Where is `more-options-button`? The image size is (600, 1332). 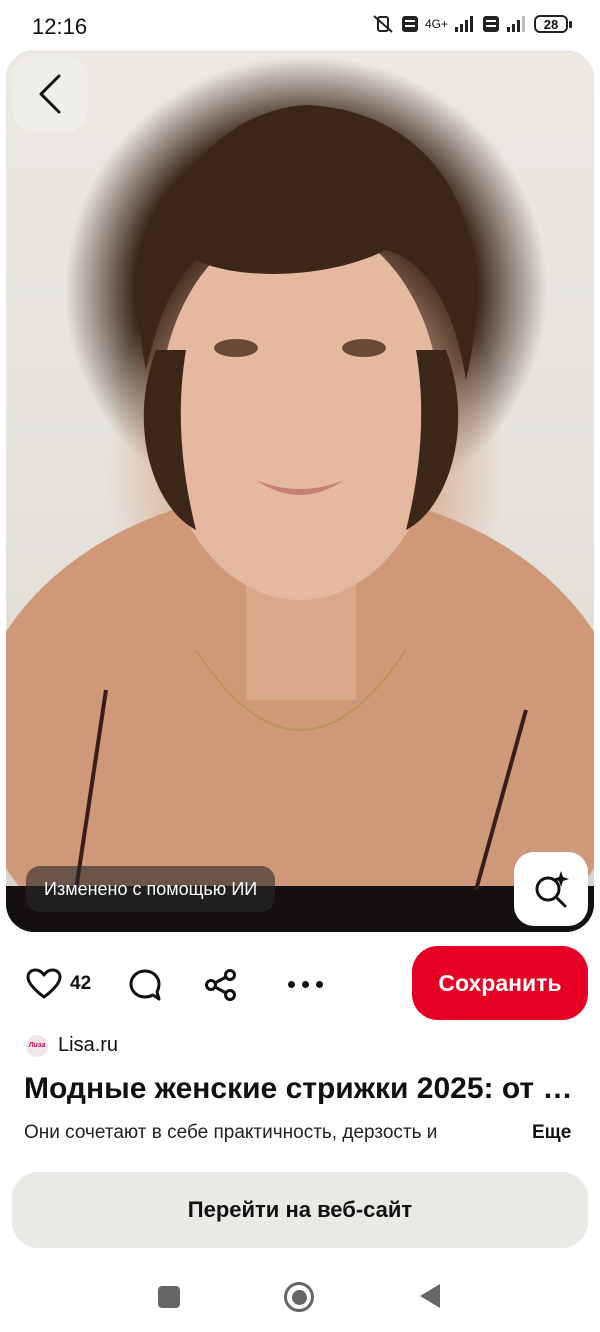 more-options-button is located at coordinates (305, 984).